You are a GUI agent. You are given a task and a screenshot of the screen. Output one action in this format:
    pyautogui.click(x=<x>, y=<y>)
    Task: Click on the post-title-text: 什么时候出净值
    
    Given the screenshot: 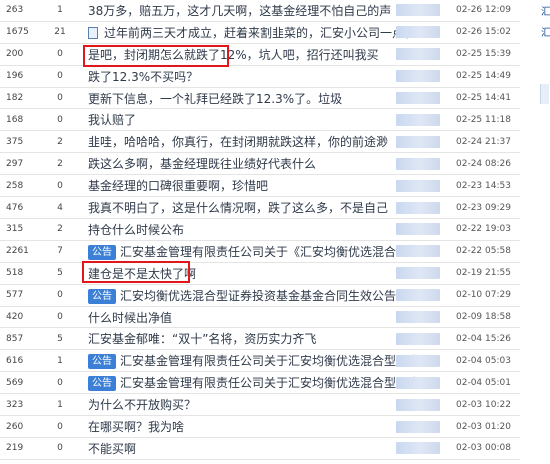 What is the action you would take?
    pyautogui.click(x=130, y=317)
    